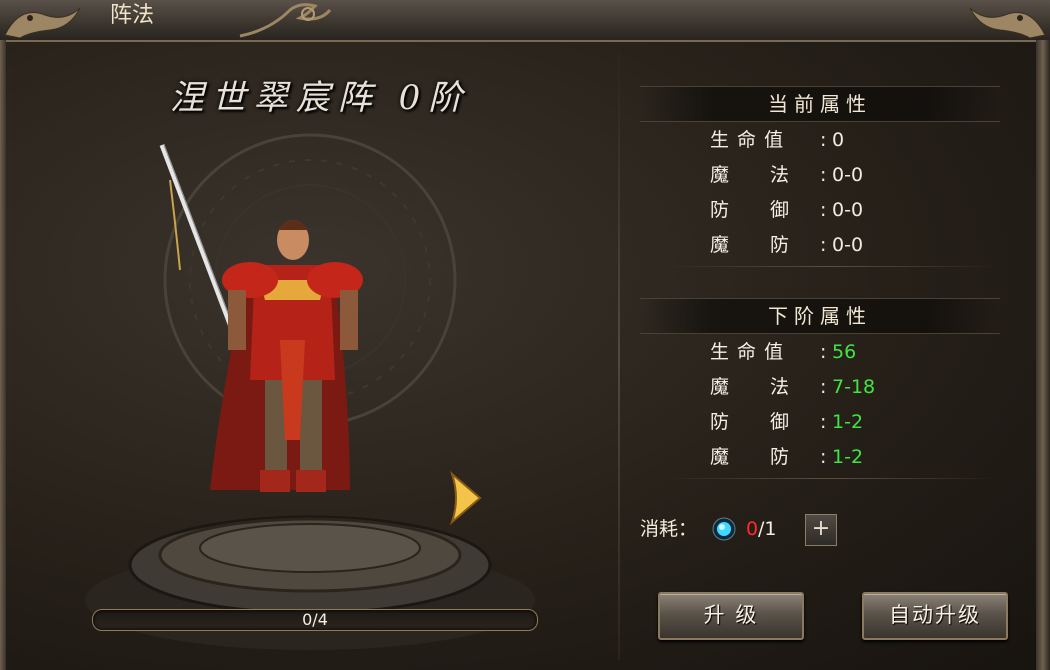 The image size is (1050, 670). Describe the element at coordinates (1007, 23) in the screenshot. I see `dragon-ornament-right-icon` at that location.